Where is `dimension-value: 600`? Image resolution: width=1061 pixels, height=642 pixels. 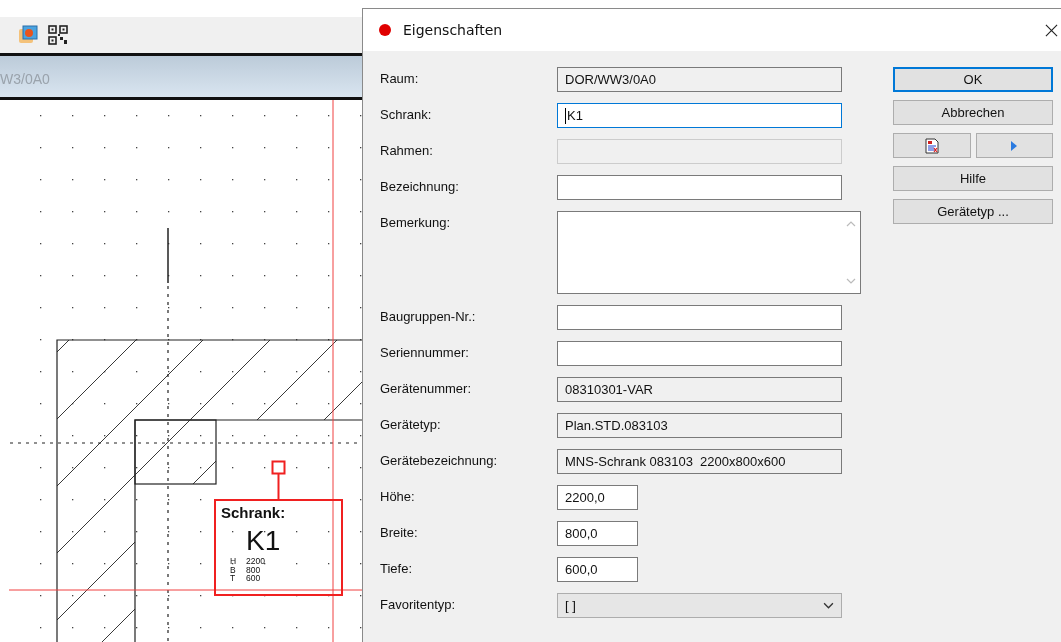
dimension-value: 600 is located at coordinates (253, 578).